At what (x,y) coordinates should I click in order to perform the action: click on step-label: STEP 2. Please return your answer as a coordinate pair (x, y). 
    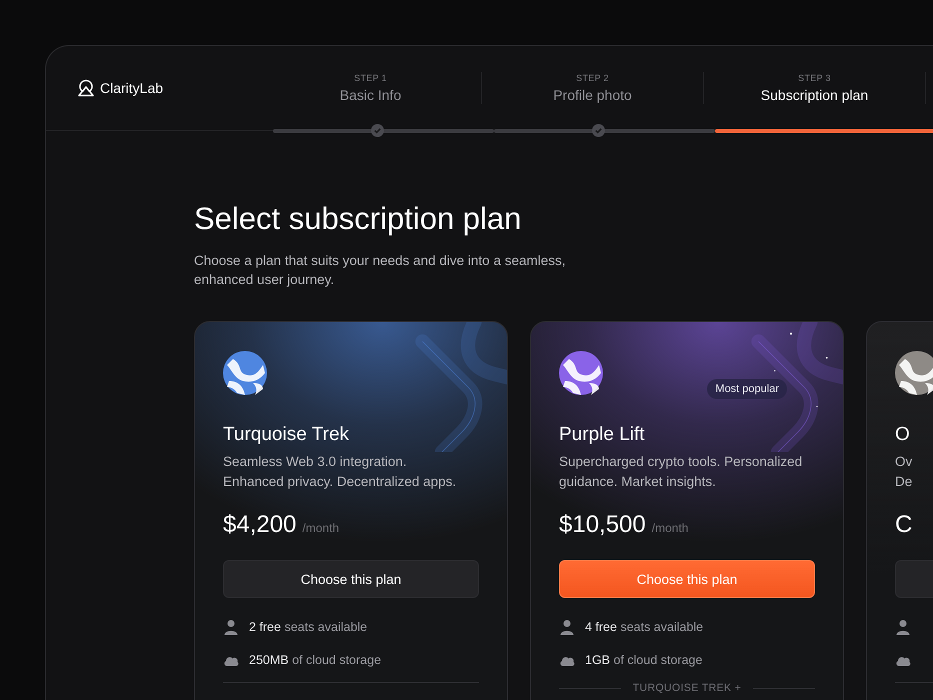
    Looking at the image, I should click on (592, 78).